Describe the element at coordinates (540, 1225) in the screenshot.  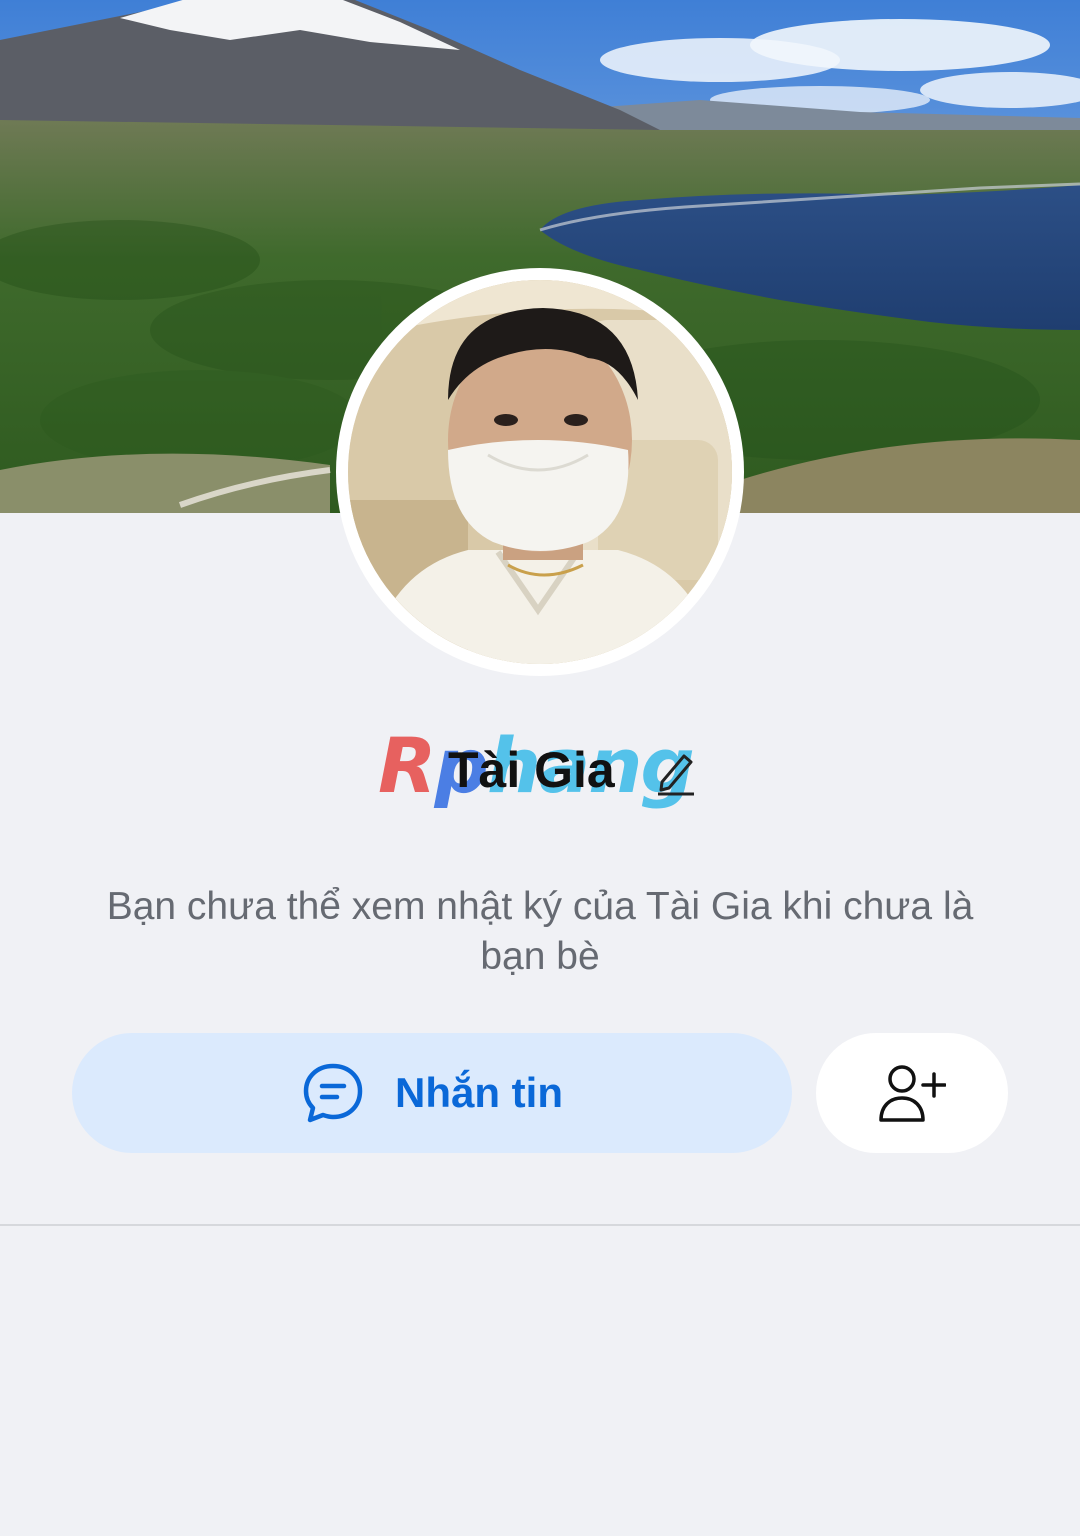
I see `section-divider` at that location.